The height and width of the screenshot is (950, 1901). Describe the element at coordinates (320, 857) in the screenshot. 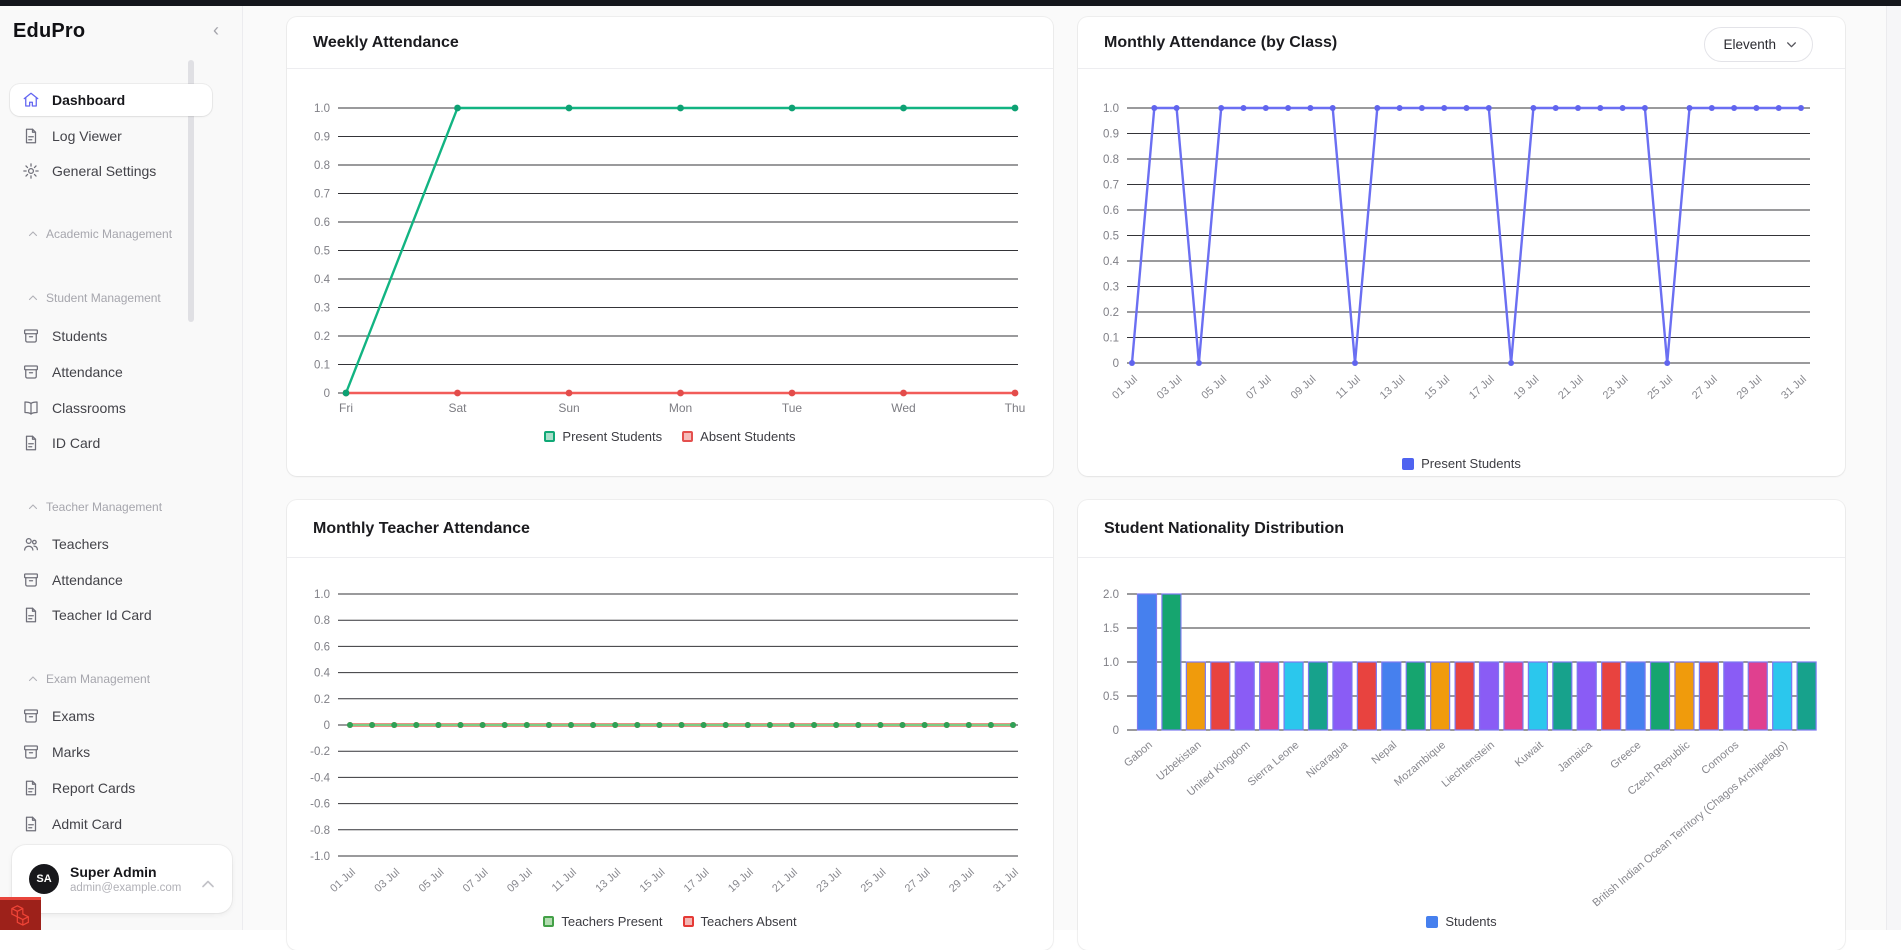

I see `svg-text: -1.0` at that location.